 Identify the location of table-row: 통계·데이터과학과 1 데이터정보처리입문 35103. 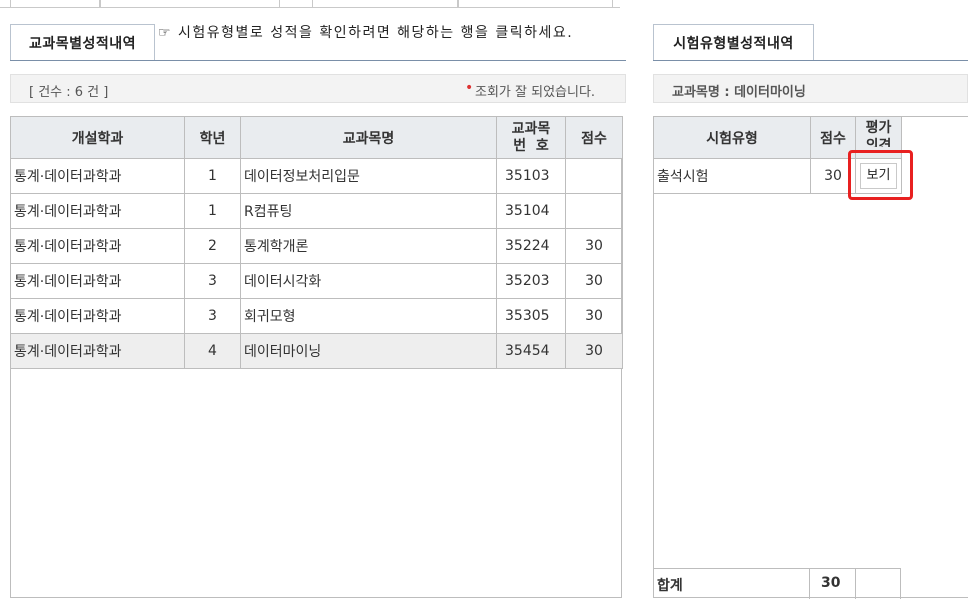
(316, 176).